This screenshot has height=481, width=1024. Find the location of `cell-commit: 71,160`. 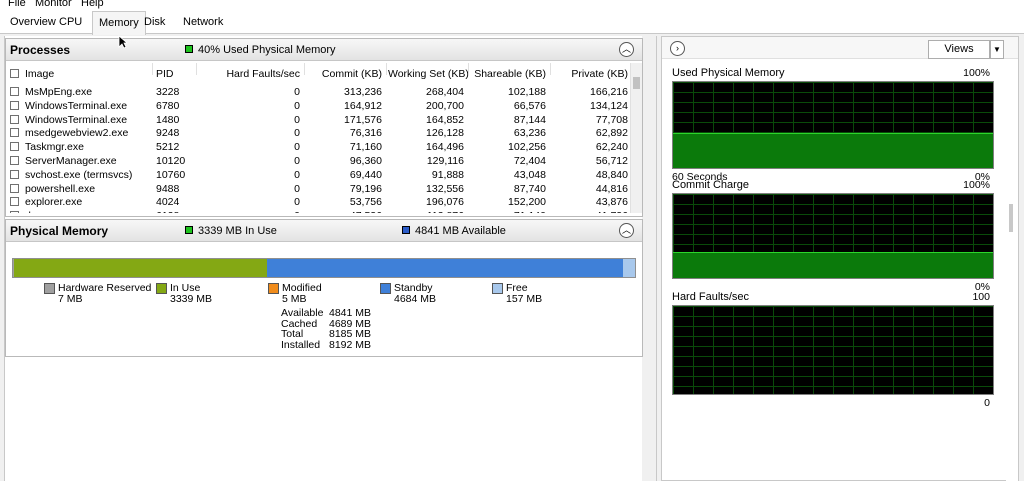

cell-commit: 71,160 is located at coordinates (365, 147).